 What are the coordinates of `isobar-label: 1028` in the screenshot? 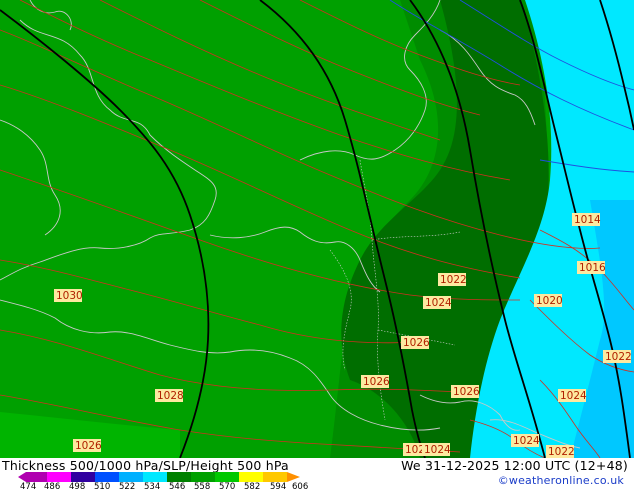 It's located at (169, 395).